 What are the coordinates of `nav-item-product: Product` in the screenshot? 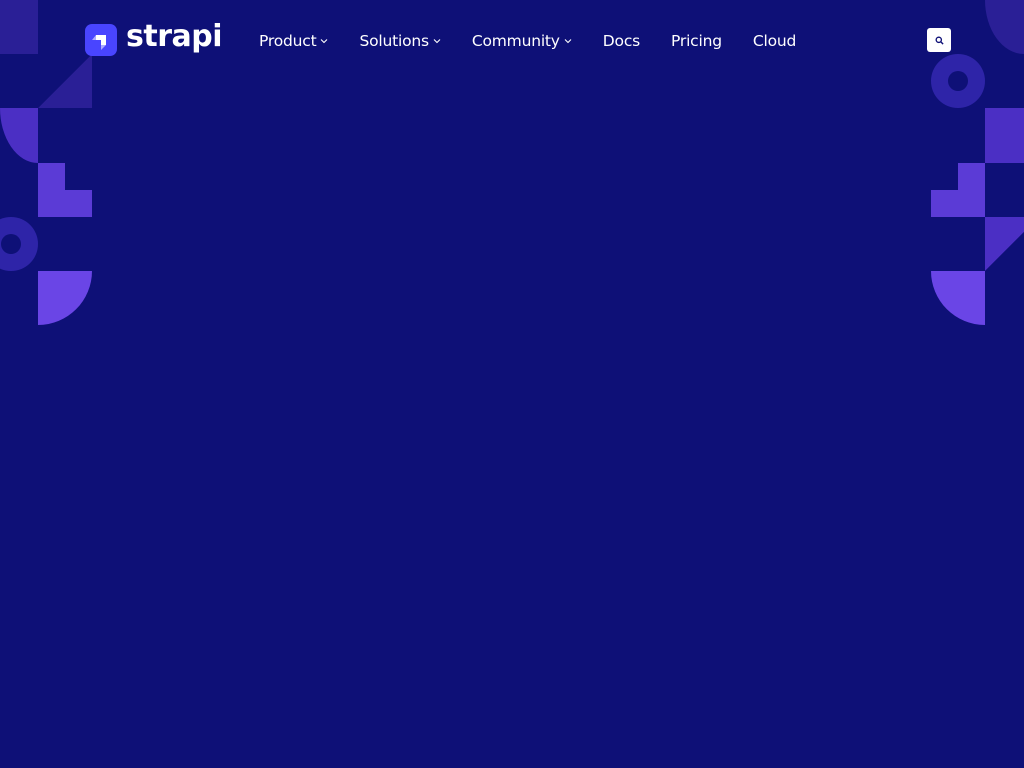 It's located at (293, 41).